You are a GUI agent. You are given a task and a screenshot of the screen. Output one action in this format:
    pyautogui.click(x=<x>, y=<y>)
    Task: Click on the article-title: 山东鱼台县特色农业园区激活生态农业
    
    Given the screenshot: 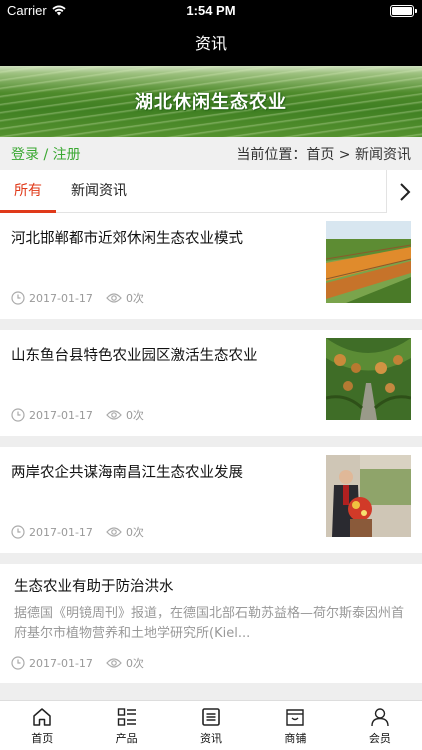 What is the action you would take?
    pyautogui.click(x=134, y=356)
    